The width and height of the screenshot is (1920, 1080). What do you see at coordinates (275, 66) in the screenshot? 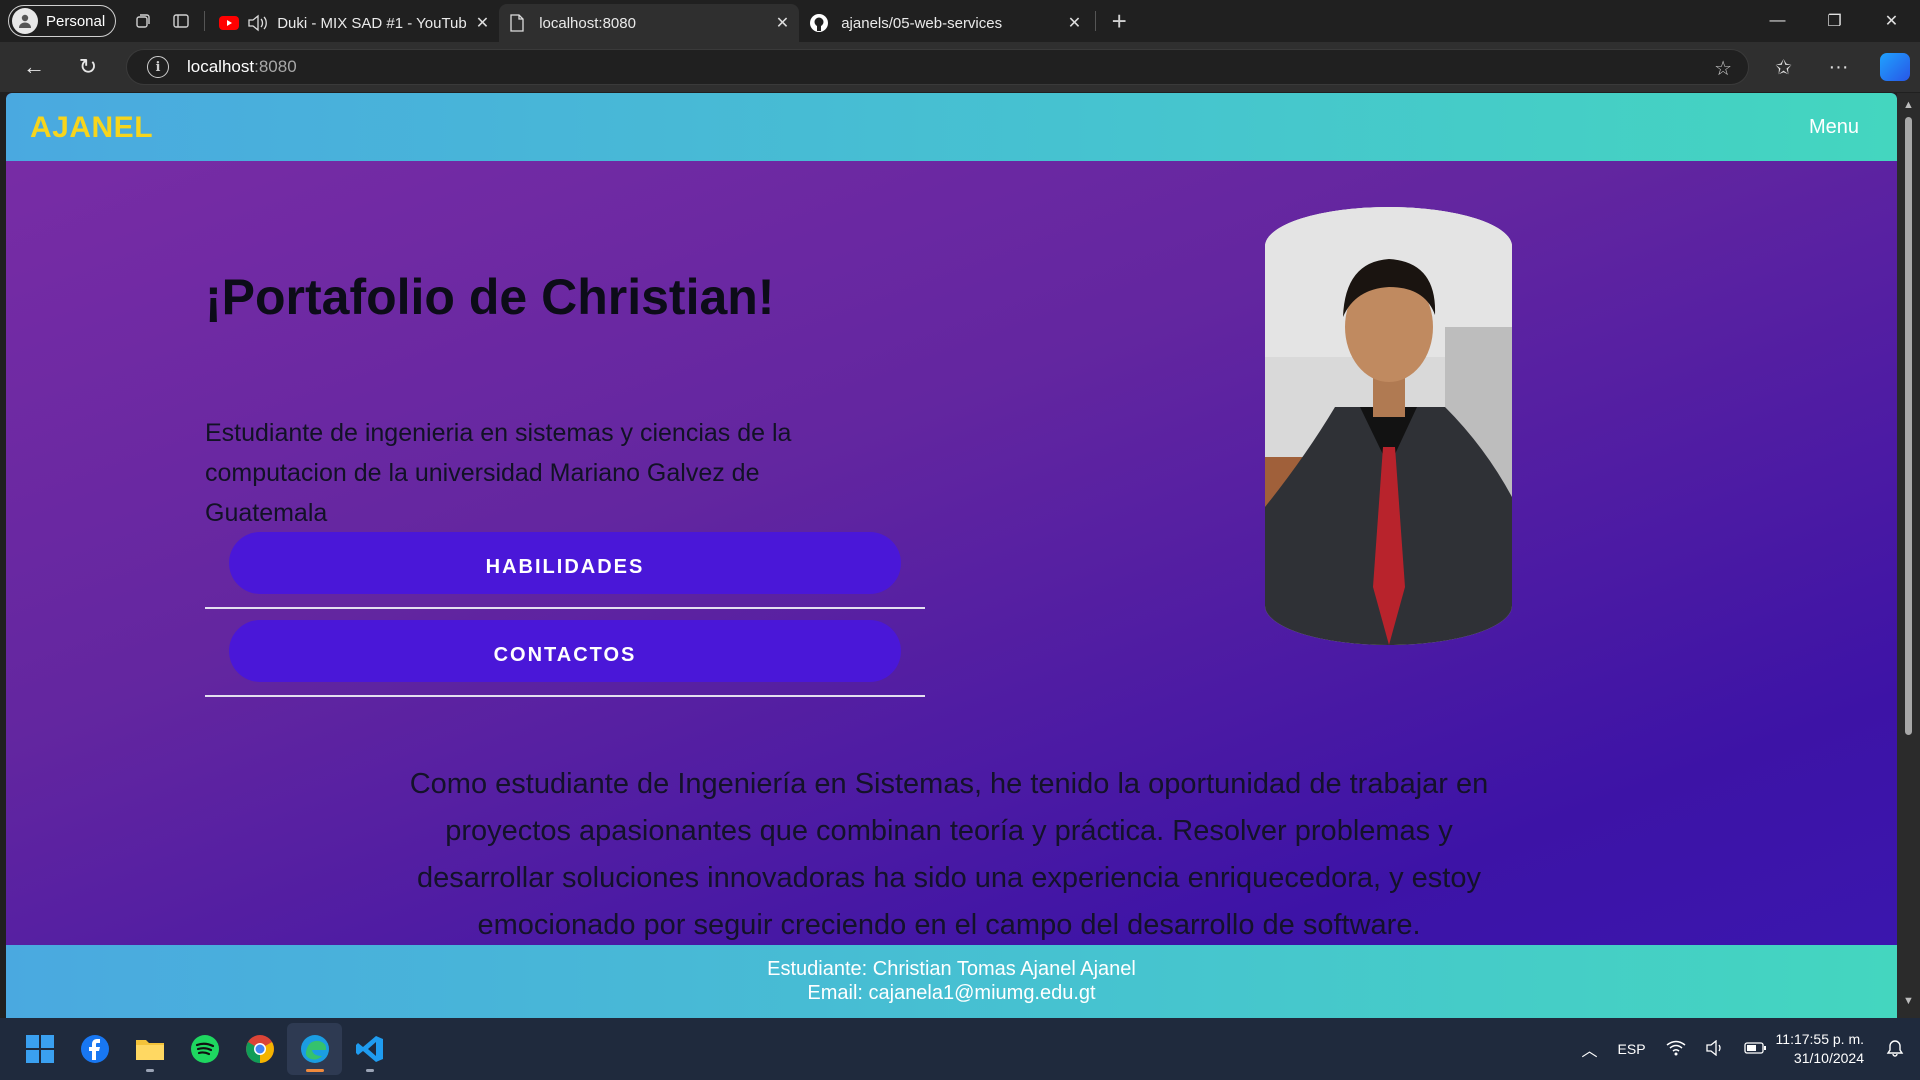
I see `address-port: :8080` at bounding box center [275, 66].